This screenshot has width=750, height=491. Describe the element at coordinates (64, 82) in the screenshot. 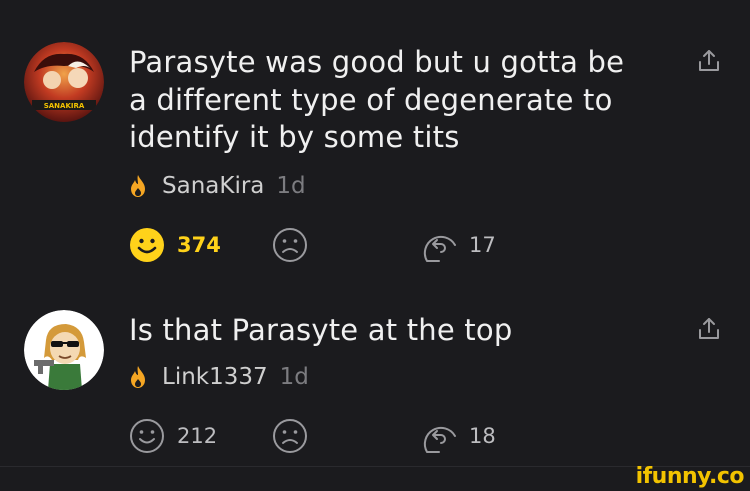

I see `avatar: SANAKIRA` at that location.